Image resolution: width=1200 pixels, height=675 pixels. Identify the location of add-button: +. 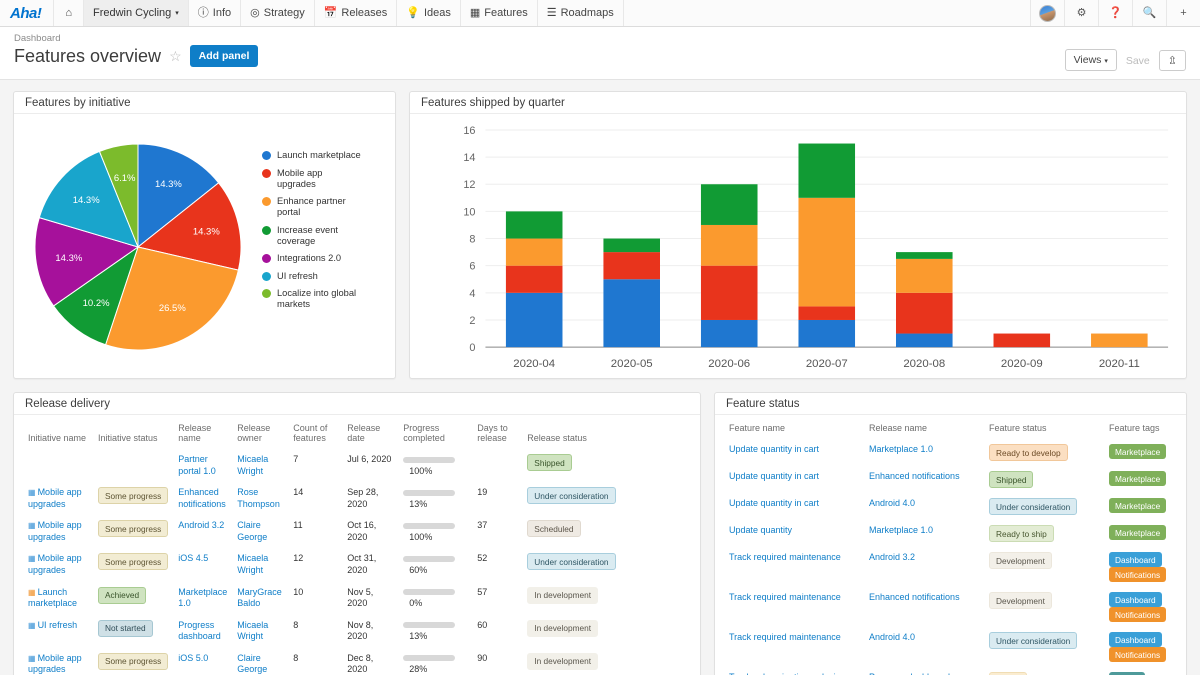
(1183, 13).